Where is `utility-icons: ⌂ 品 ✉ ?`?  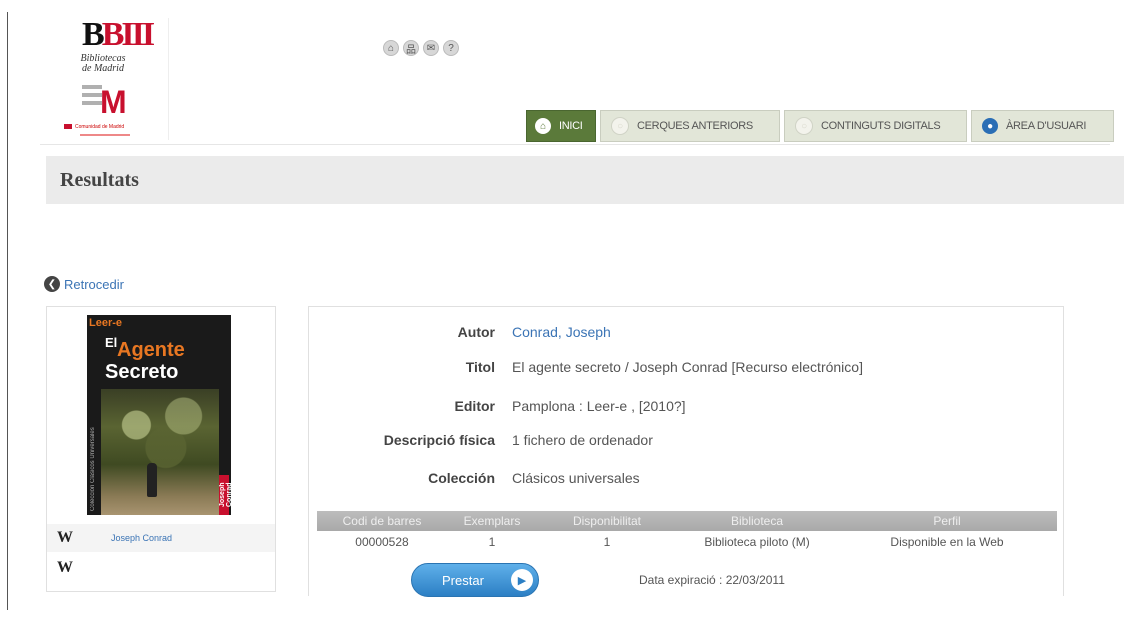
utility-icons: ⌂ 品 ✉ ? is located at coordinates (421, 48).